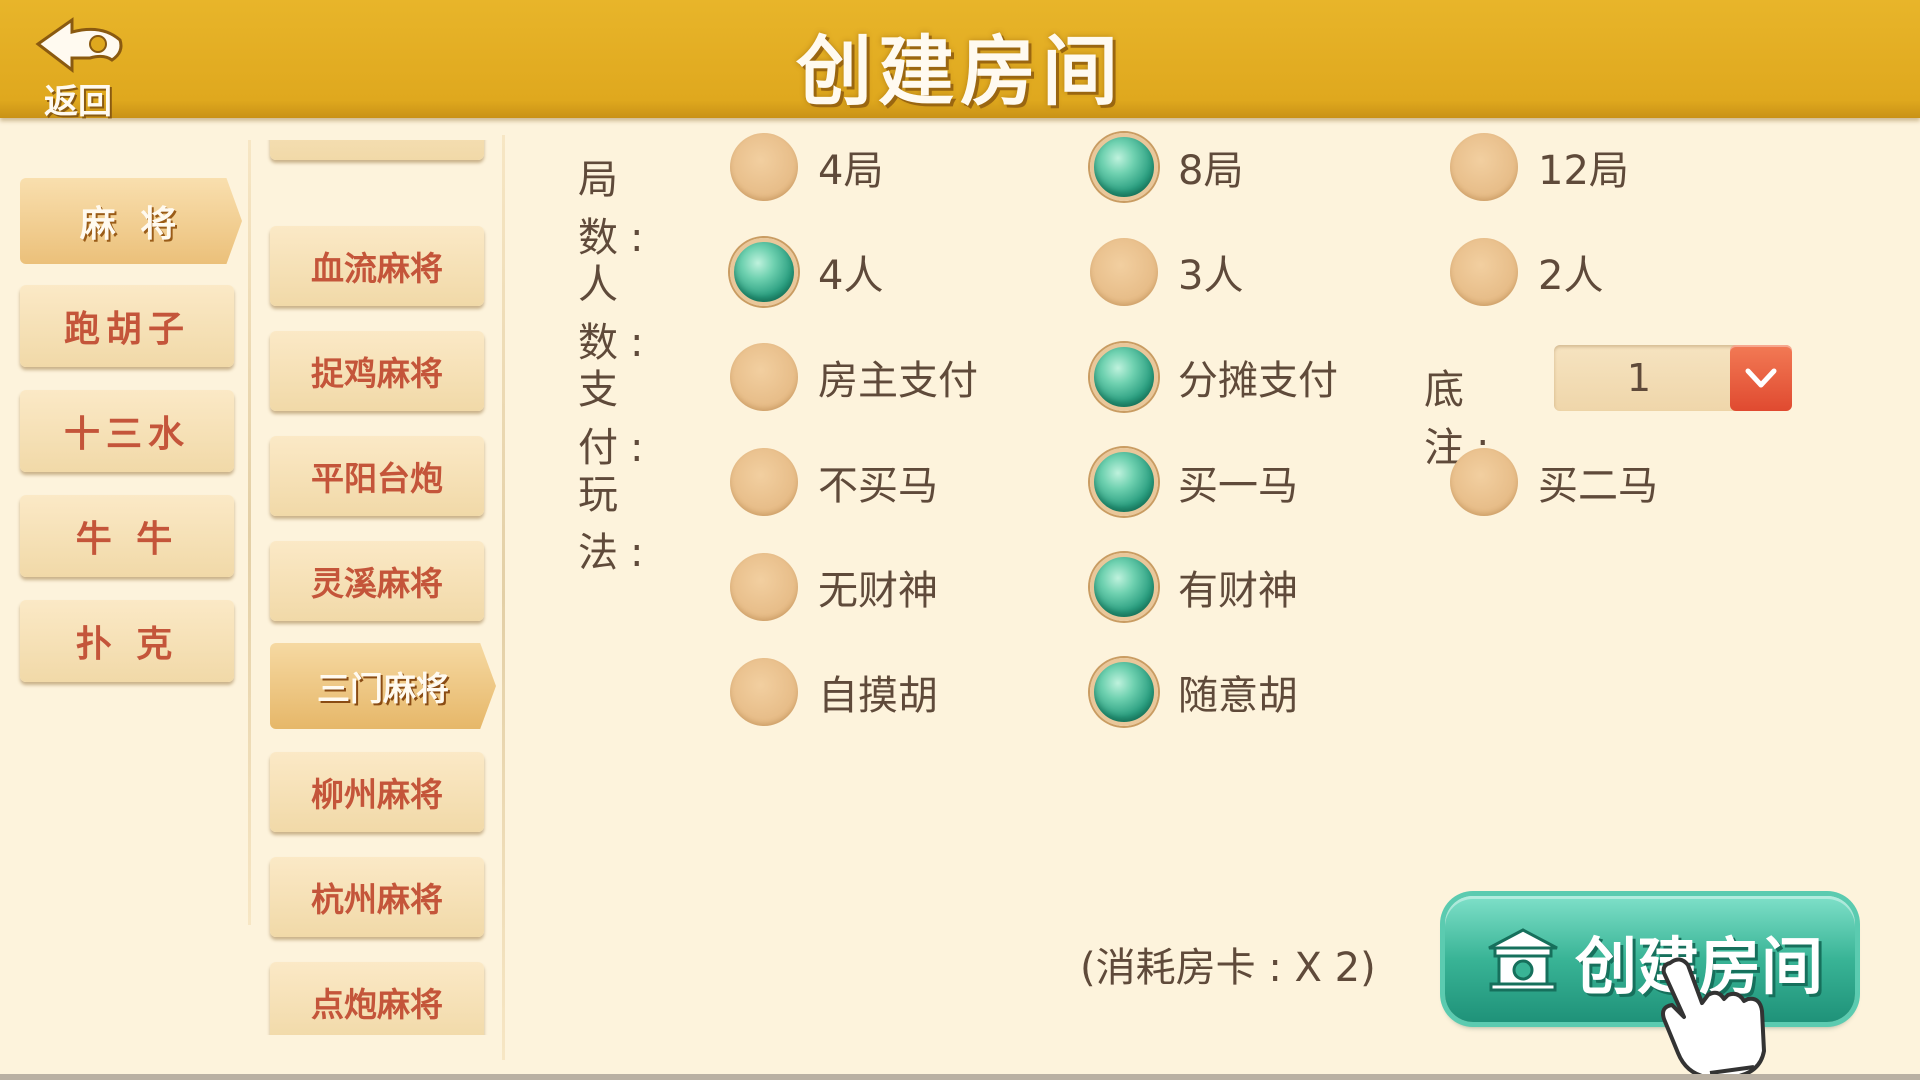 This screenshot has height=1080, width=1920. I want to click on option-text: 自摸胡, so click(878, 696).